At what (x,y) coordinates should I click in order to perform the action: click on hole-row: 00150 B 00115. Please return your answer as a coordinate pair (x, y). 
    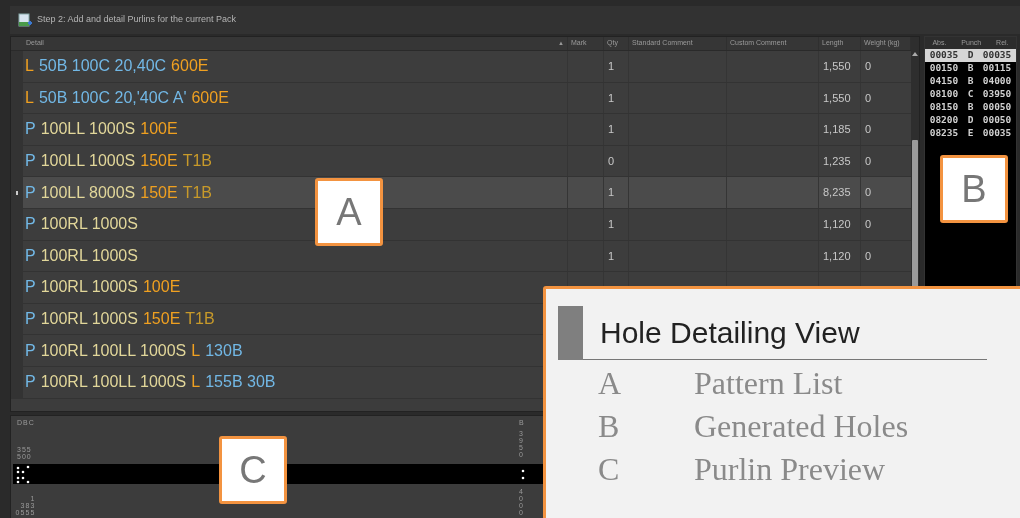
    Looking at the image, I should click on (970, 68).